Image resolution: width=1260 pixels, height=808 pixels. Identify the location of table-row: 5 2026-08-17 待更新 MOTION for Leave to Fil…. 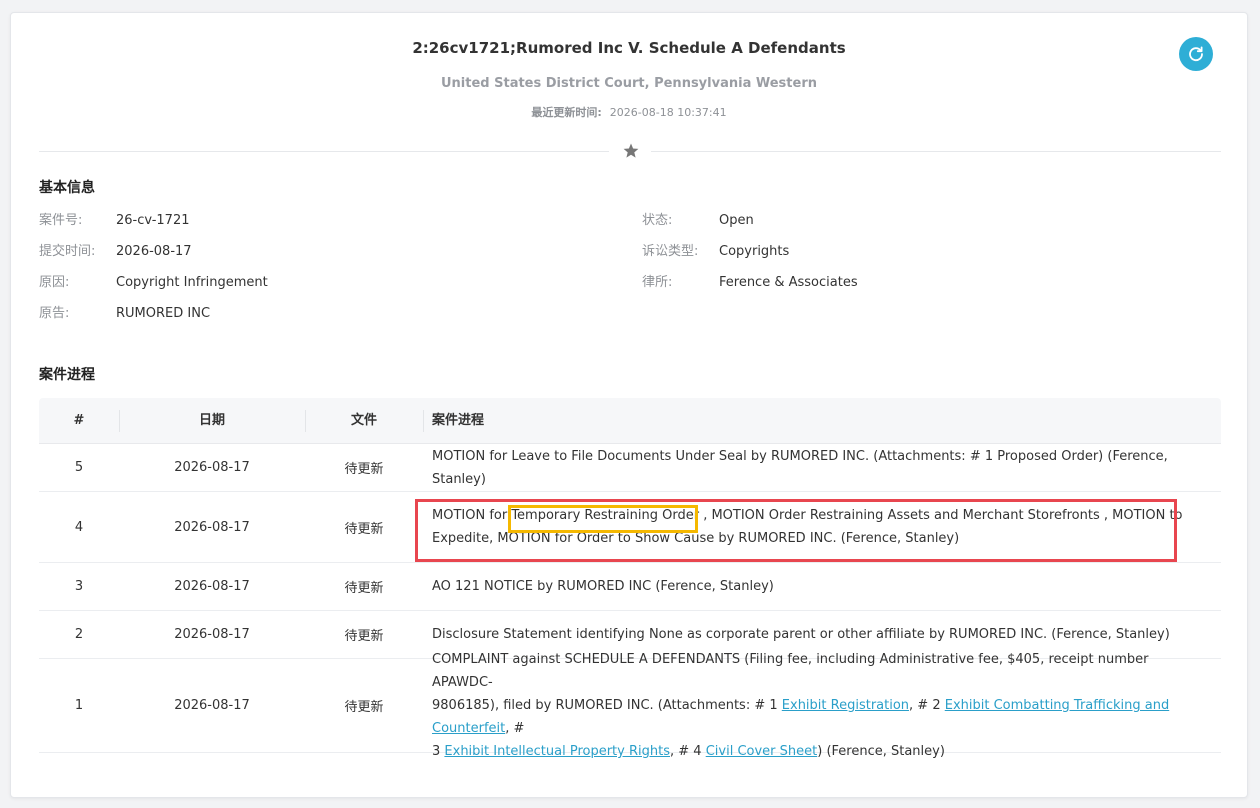
(630, 468).